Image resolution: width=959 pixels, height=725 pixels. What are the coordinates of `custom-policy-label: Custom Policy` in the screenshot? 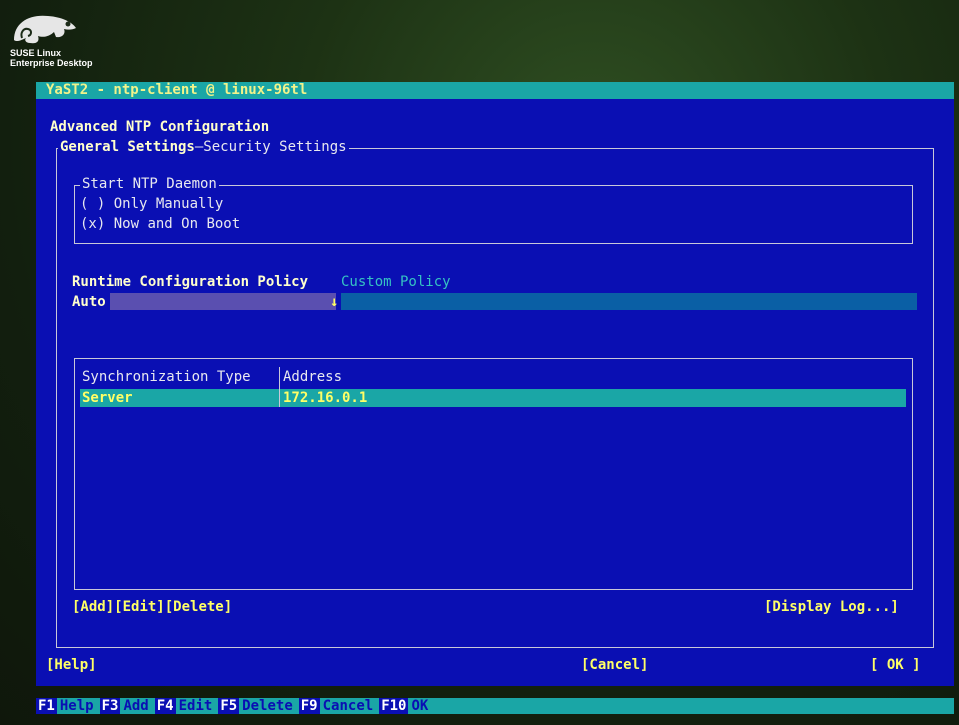 It's located at (396, 282).